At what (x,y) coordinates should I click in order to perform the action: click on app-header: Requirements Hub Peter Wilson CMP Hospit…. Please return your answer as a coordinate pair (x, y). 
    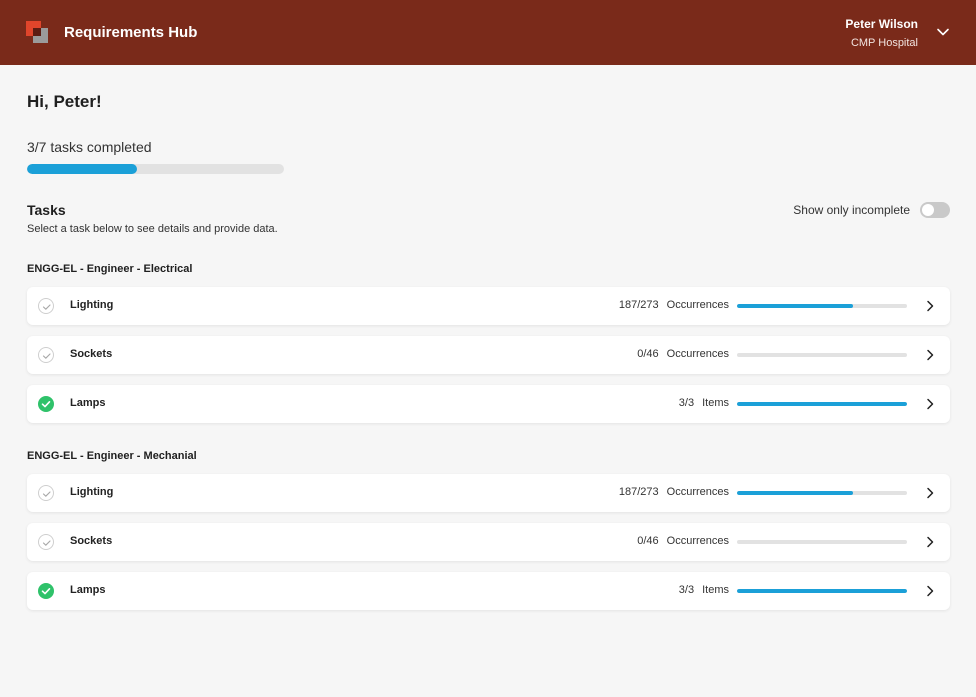
    Looking at the image, I should click on (488, 32).